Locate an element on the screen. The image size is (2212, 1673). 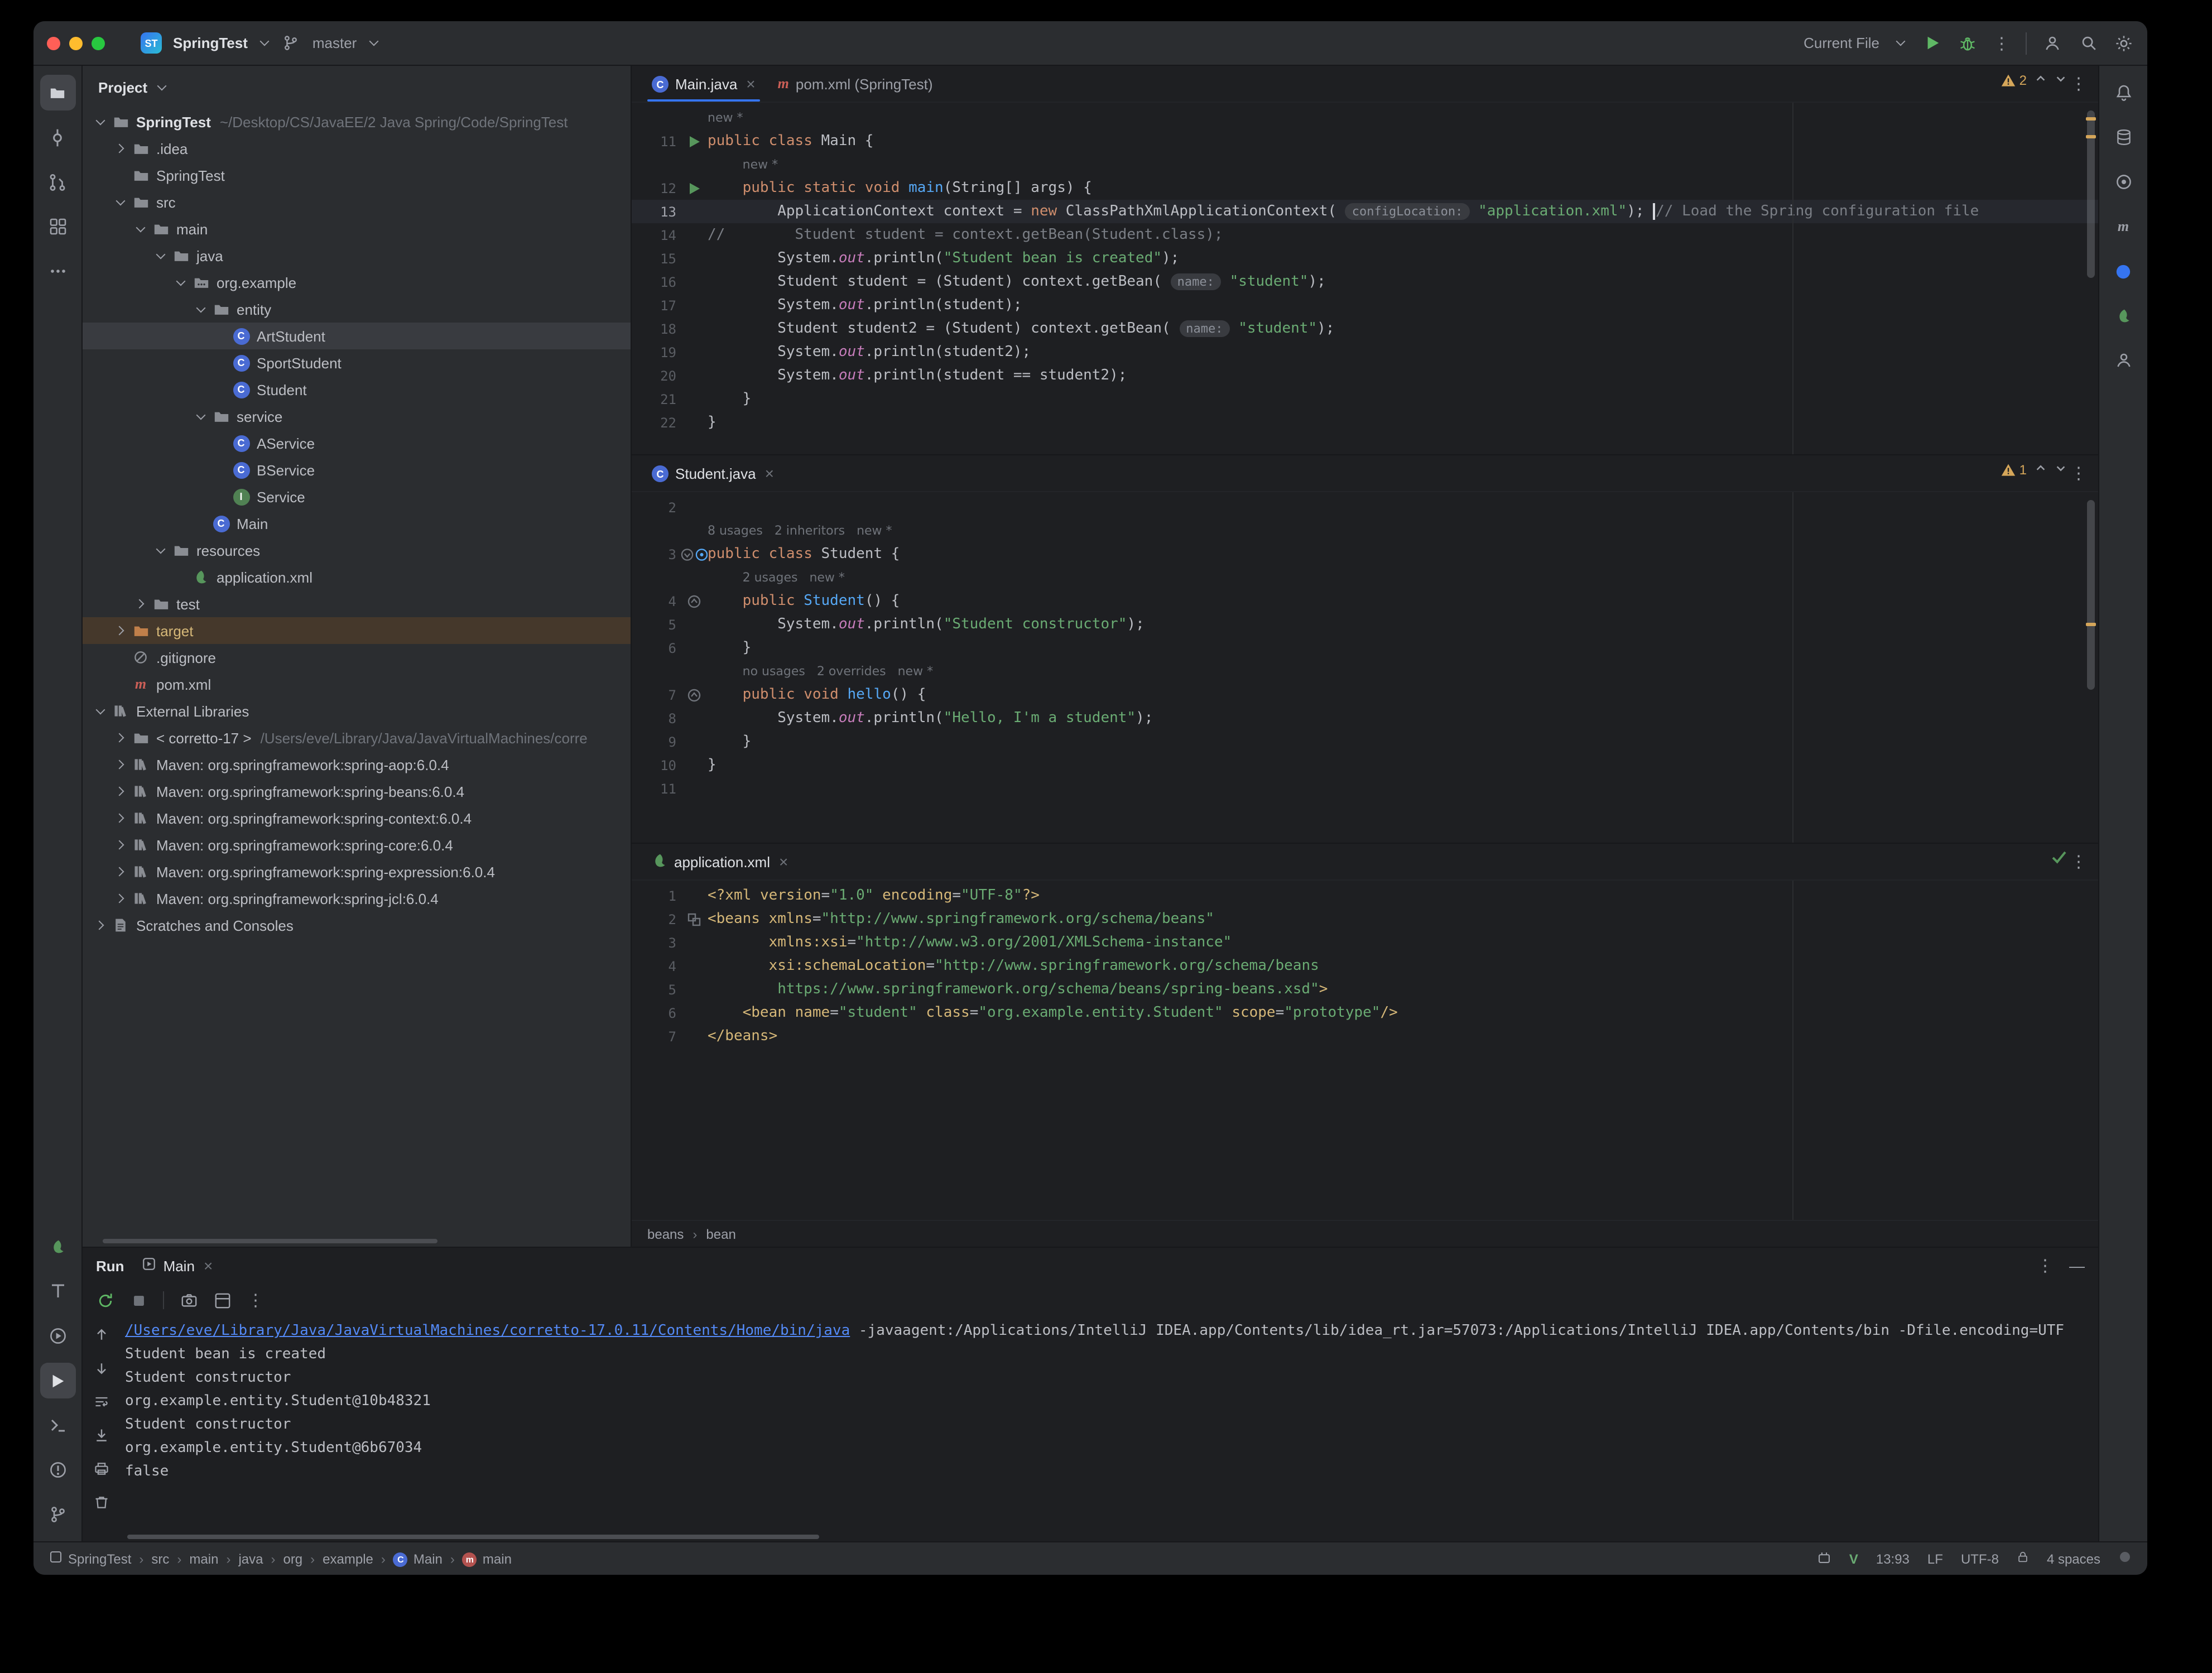
ns-gutter-icon is located at coordinates (694, 919).